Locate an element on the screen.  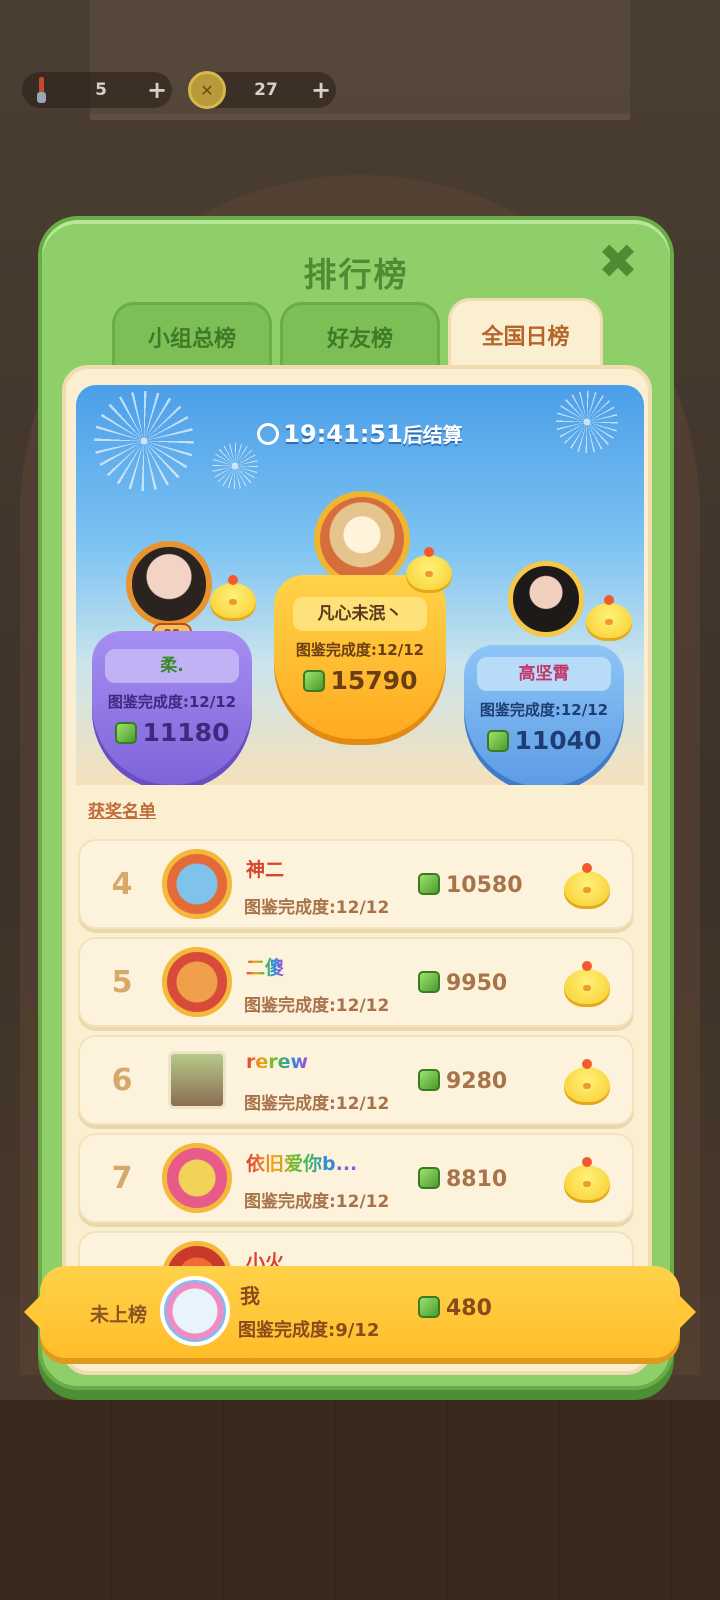
close-icon: ✖ is located at coordinates (618, 262).